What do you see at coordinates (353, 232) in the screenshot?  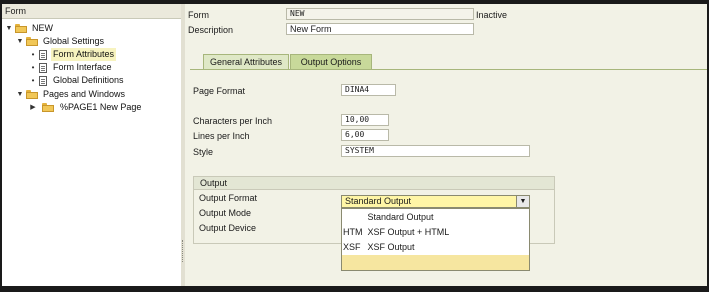 I see `option-key: HTM` at bounding box center [353, 232].